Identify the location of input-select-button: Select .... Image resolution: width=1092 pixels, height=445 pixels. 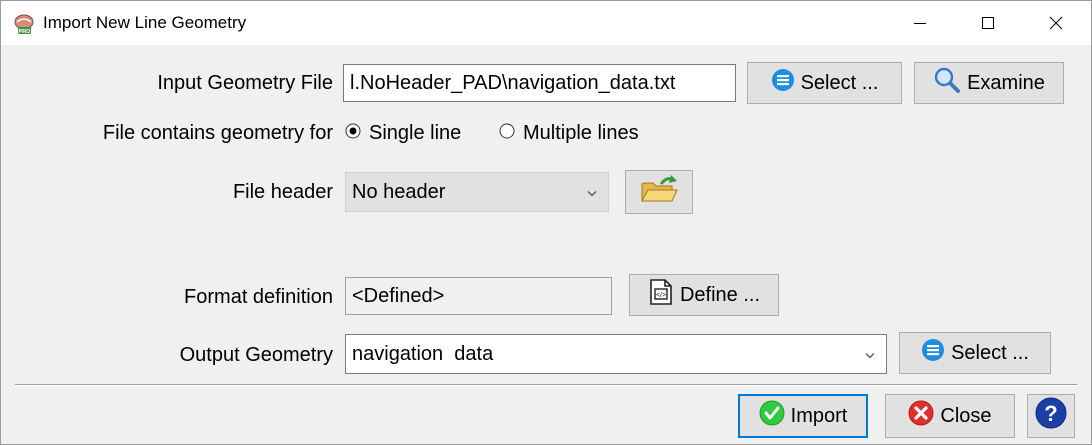
(824, 83).